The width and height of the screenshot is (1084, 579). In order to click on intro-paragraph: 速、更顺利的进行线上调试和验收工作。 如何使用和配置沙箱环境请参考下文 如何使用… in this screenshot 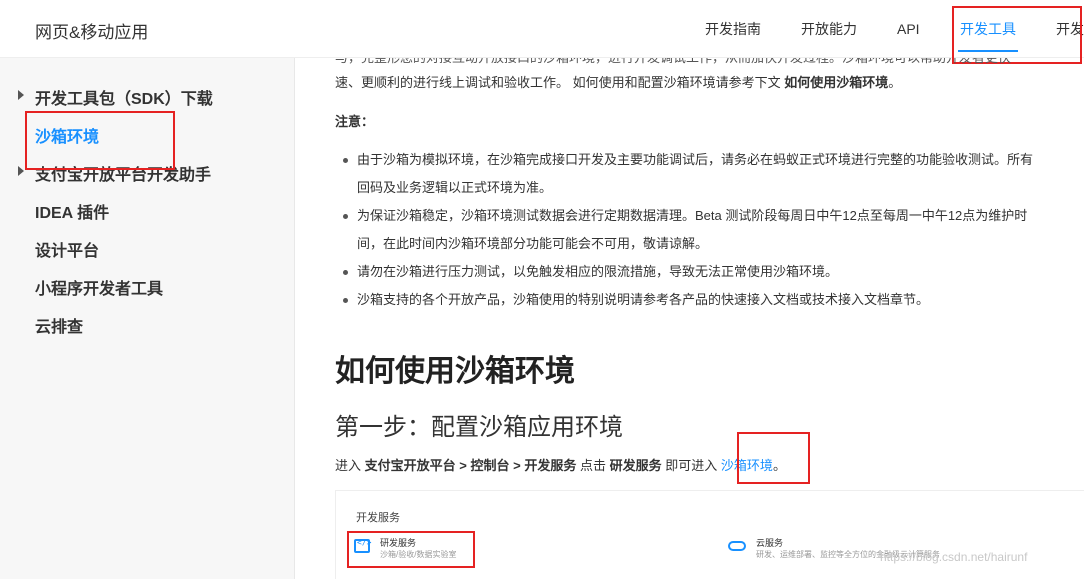, I will do `click(618, 81)`.